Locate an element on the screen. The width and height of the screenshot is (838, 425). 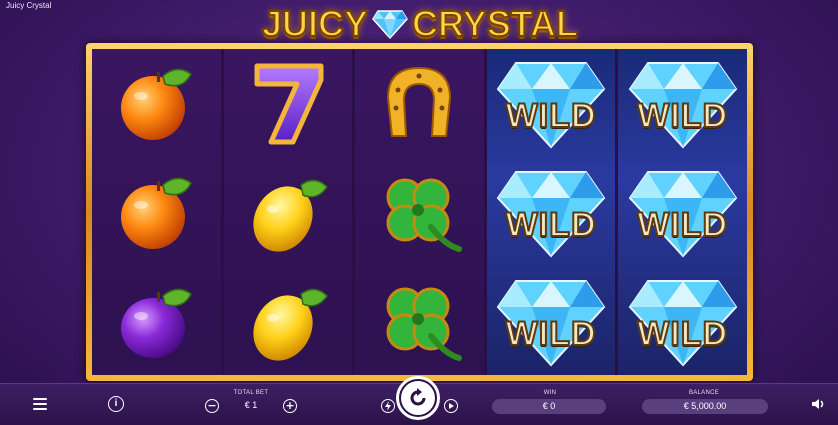
reel-5: WILD WILD WILD is located at coordinates (682, 212).